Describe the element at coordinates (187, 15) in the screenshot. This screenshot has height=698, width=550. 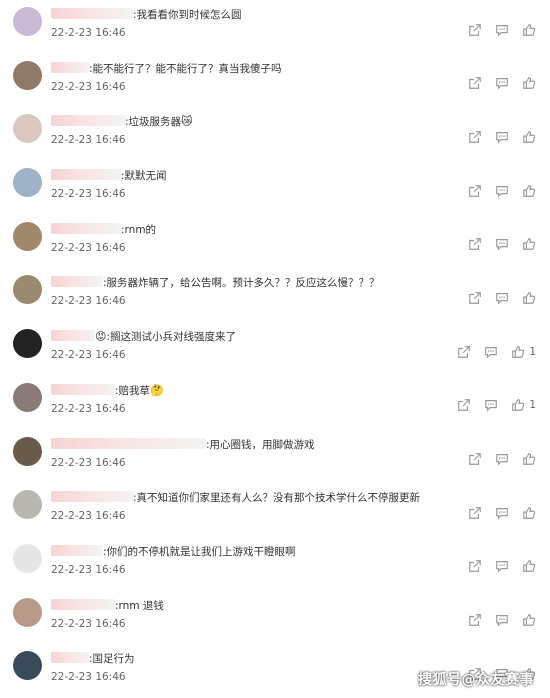
I see `comment-body: :我看看你到时候怎么圆` at that location.